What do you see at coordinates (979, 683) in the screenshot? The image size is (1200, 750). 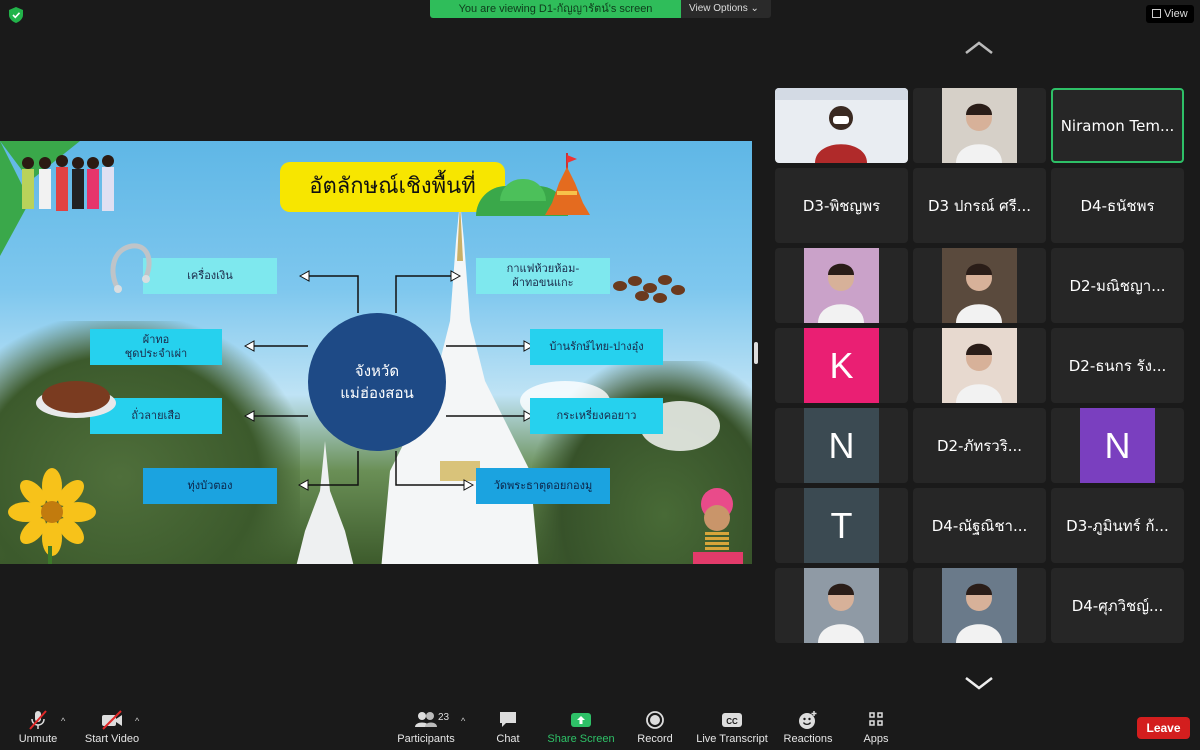 I see `chevron-down-icon` at bounding box center [979, 683].